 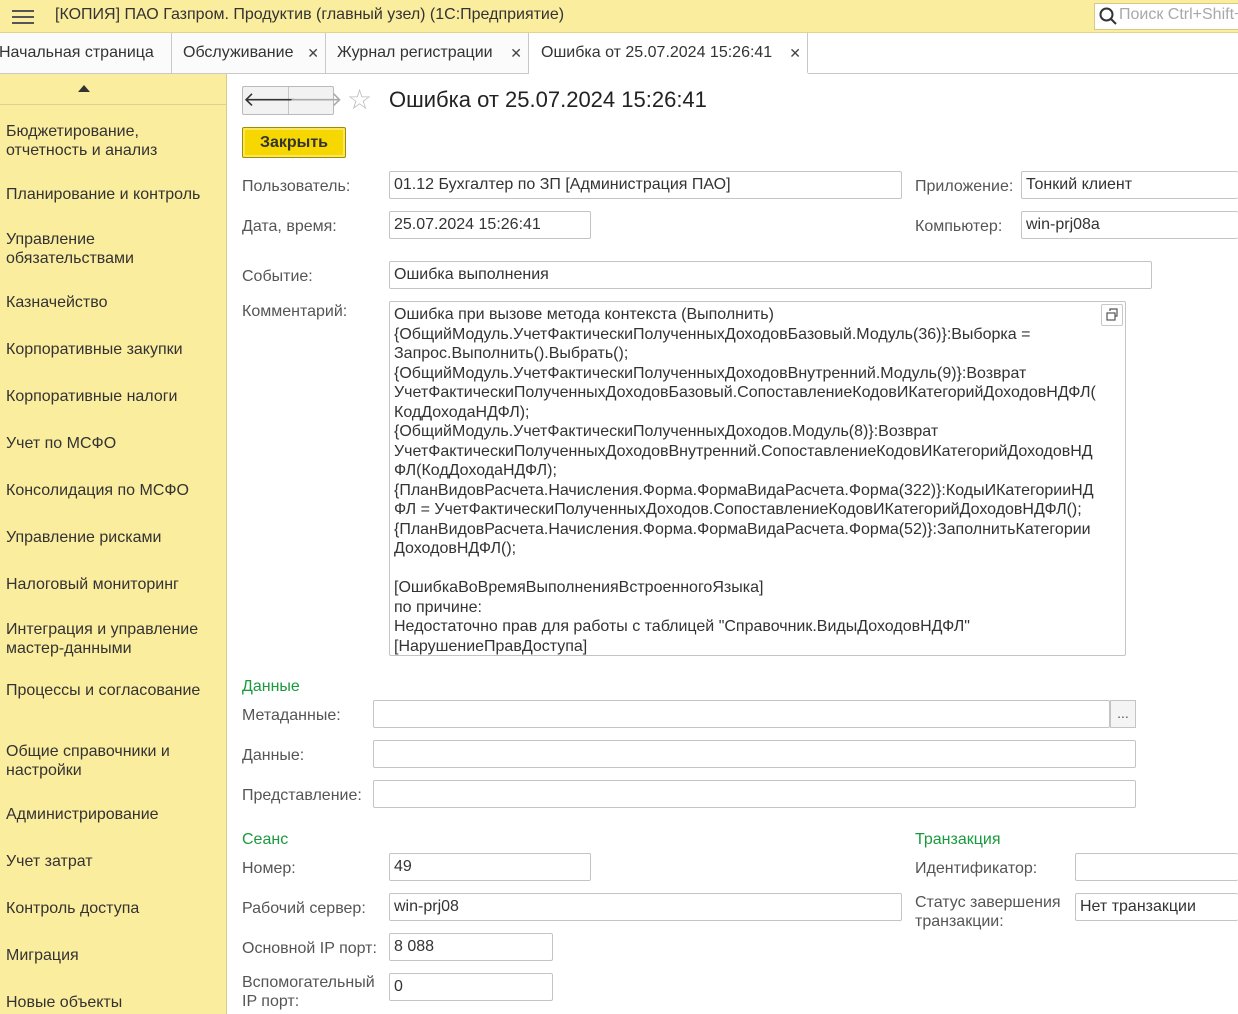 What do you see at coordinates (295, 311) in the screenshot?
I see `comment-label: Комментарий:` at bounding box center [295, 311].